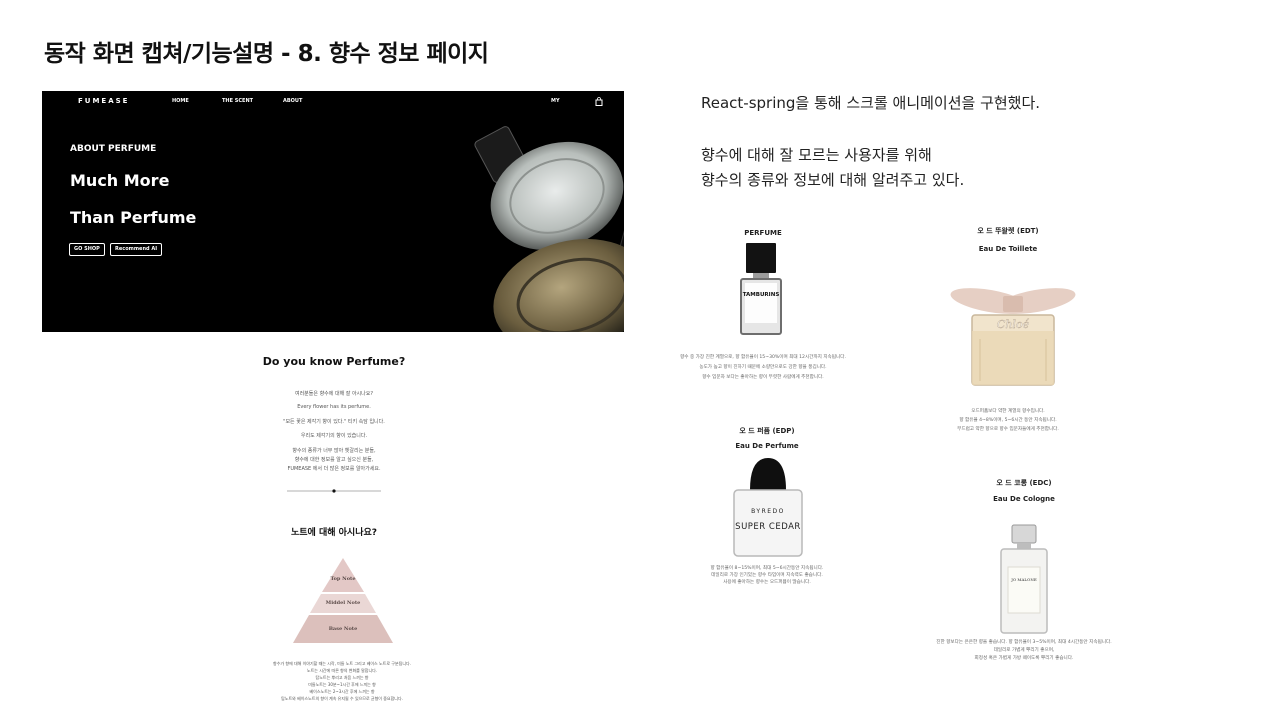 Image resolution: width=1280 pixels, height=720 pixels. What do you see at coordinates (120, 180) in the screenshot?
I see `hero-headline-1: Much More` at bounding box center [120, 180].